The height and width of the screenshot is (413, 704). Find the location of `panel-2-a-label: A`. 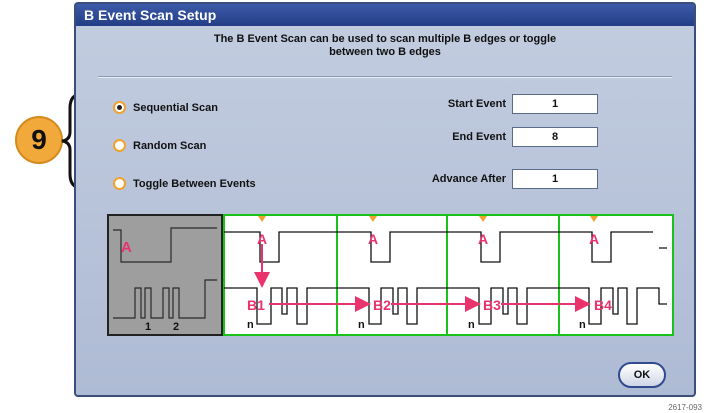

panel-2-a-label: A is located at coordinates (373, 239).